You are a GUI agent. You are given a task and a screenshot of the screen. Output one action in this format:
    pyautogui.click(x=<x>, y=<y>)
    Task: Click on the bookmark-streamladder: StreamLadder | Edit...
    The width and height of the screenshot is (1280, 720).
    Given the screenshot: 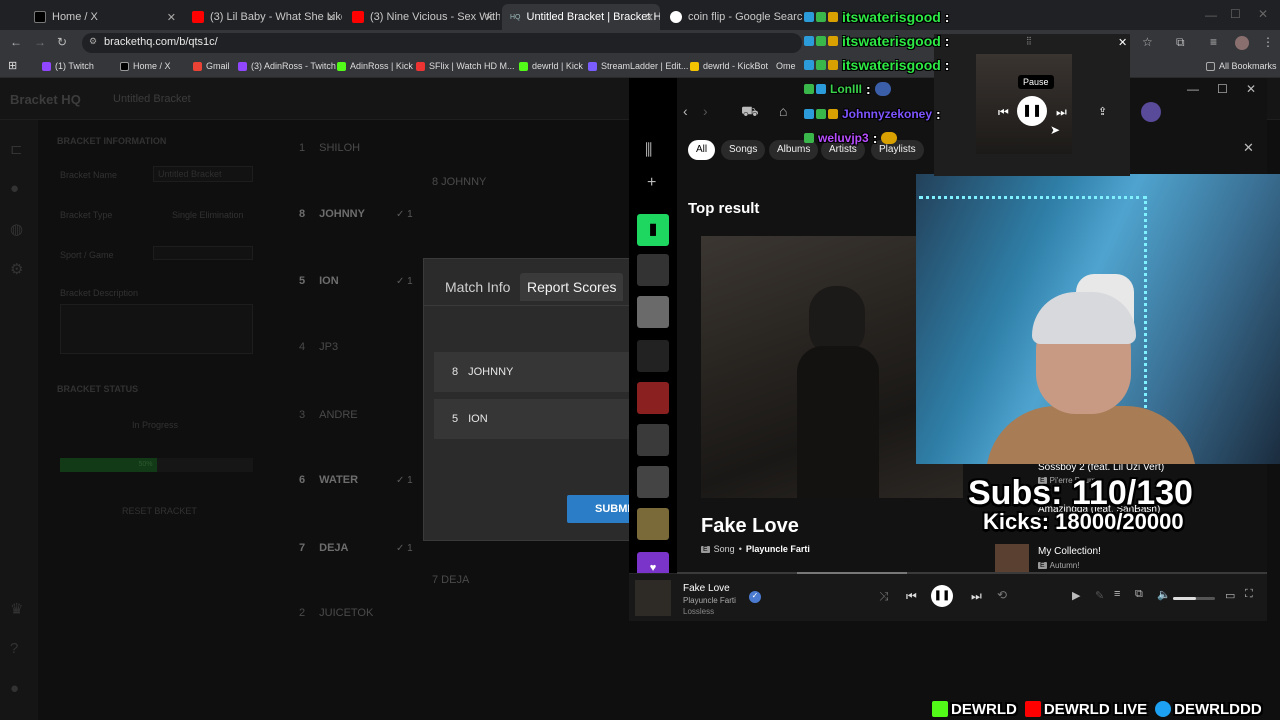 What is the action you would take?
    pyautogui.click(x=638, y=66)
    